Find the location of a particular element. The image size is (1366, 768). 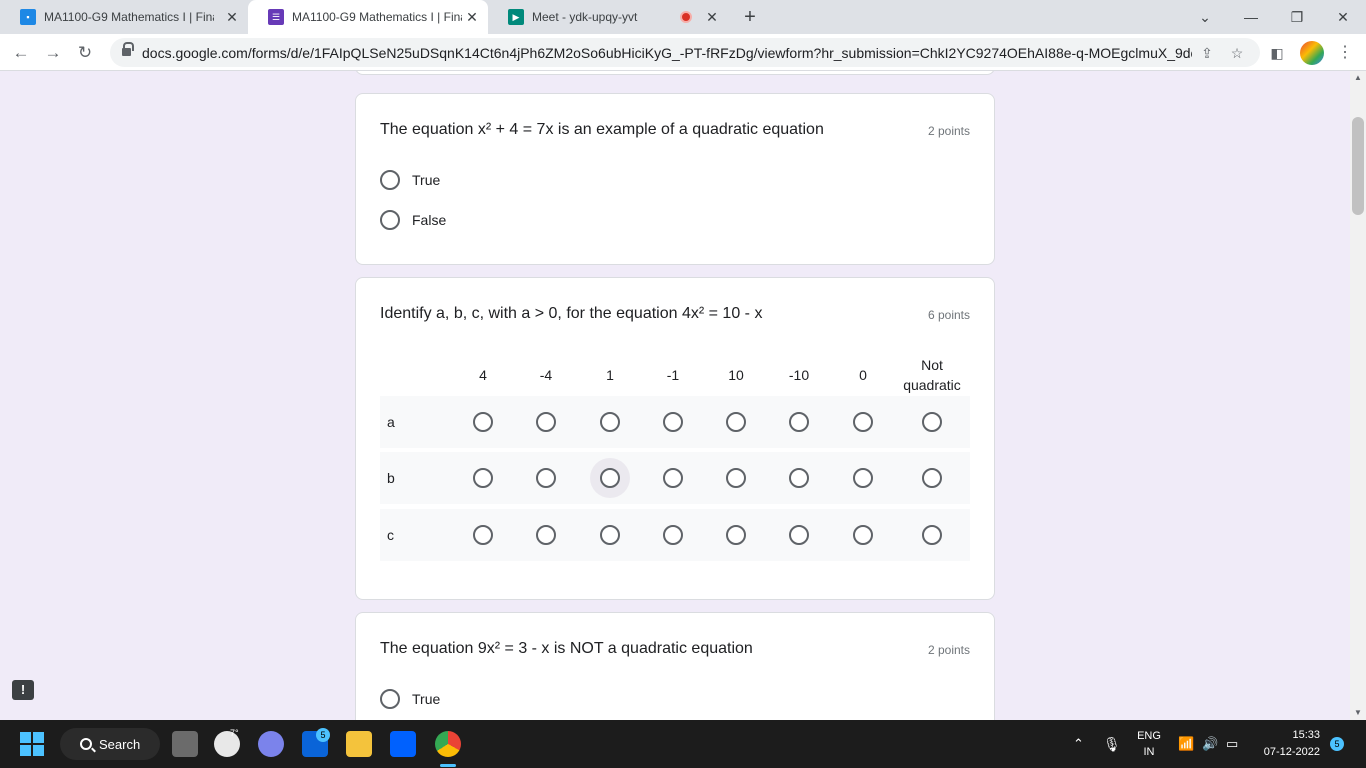

report-problem-button: ! is located at coordinates (23, 690).